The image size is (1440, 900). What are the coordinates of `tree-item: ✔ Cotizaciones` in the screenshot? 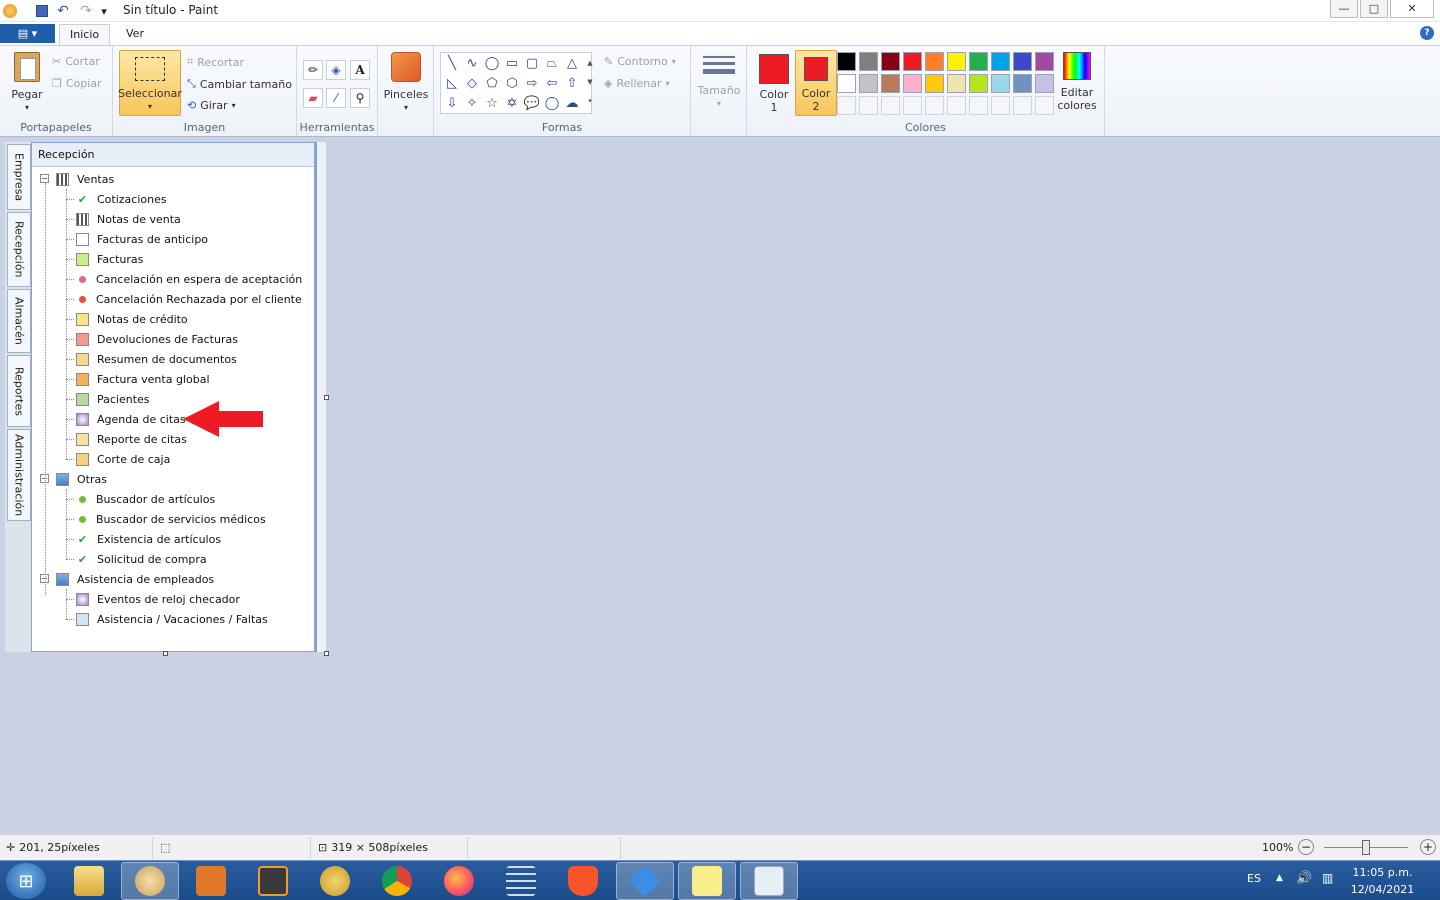 It's located at (121, 199).